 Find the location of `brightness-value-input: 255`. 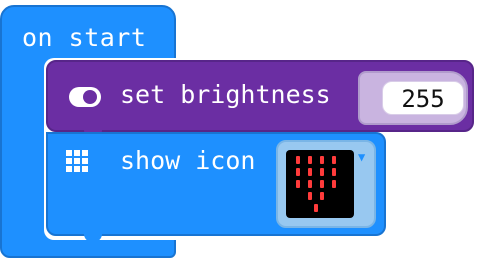

brightness-value-input: 255 is located at coordinates (423, 98).